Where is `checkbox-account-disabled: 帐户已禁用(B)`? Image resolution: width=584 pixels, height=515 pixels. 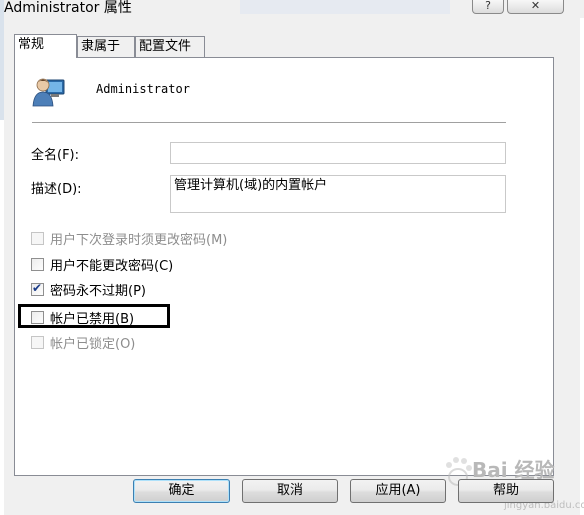 checkbox-account-disabled: 帐户已禁用(B) is located at coordinates (83, 317).